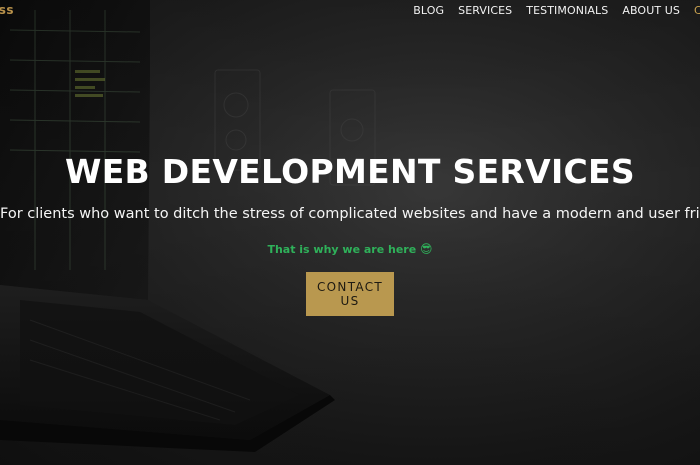 Image resolution: width=700 pixels, height=465 pixels. I want to click on hero-tagline: That is why we are here 😎, so click(350, 249).